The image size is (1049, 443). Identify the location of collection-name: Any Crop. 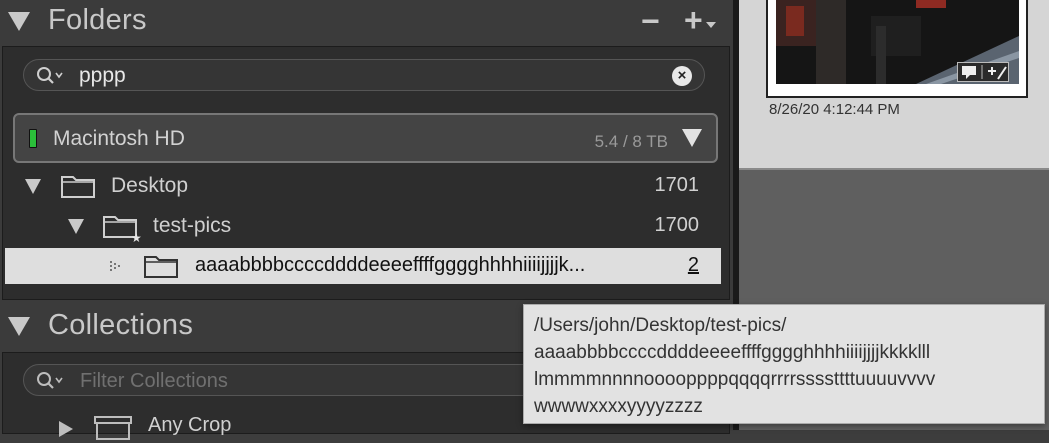
(190, 425).